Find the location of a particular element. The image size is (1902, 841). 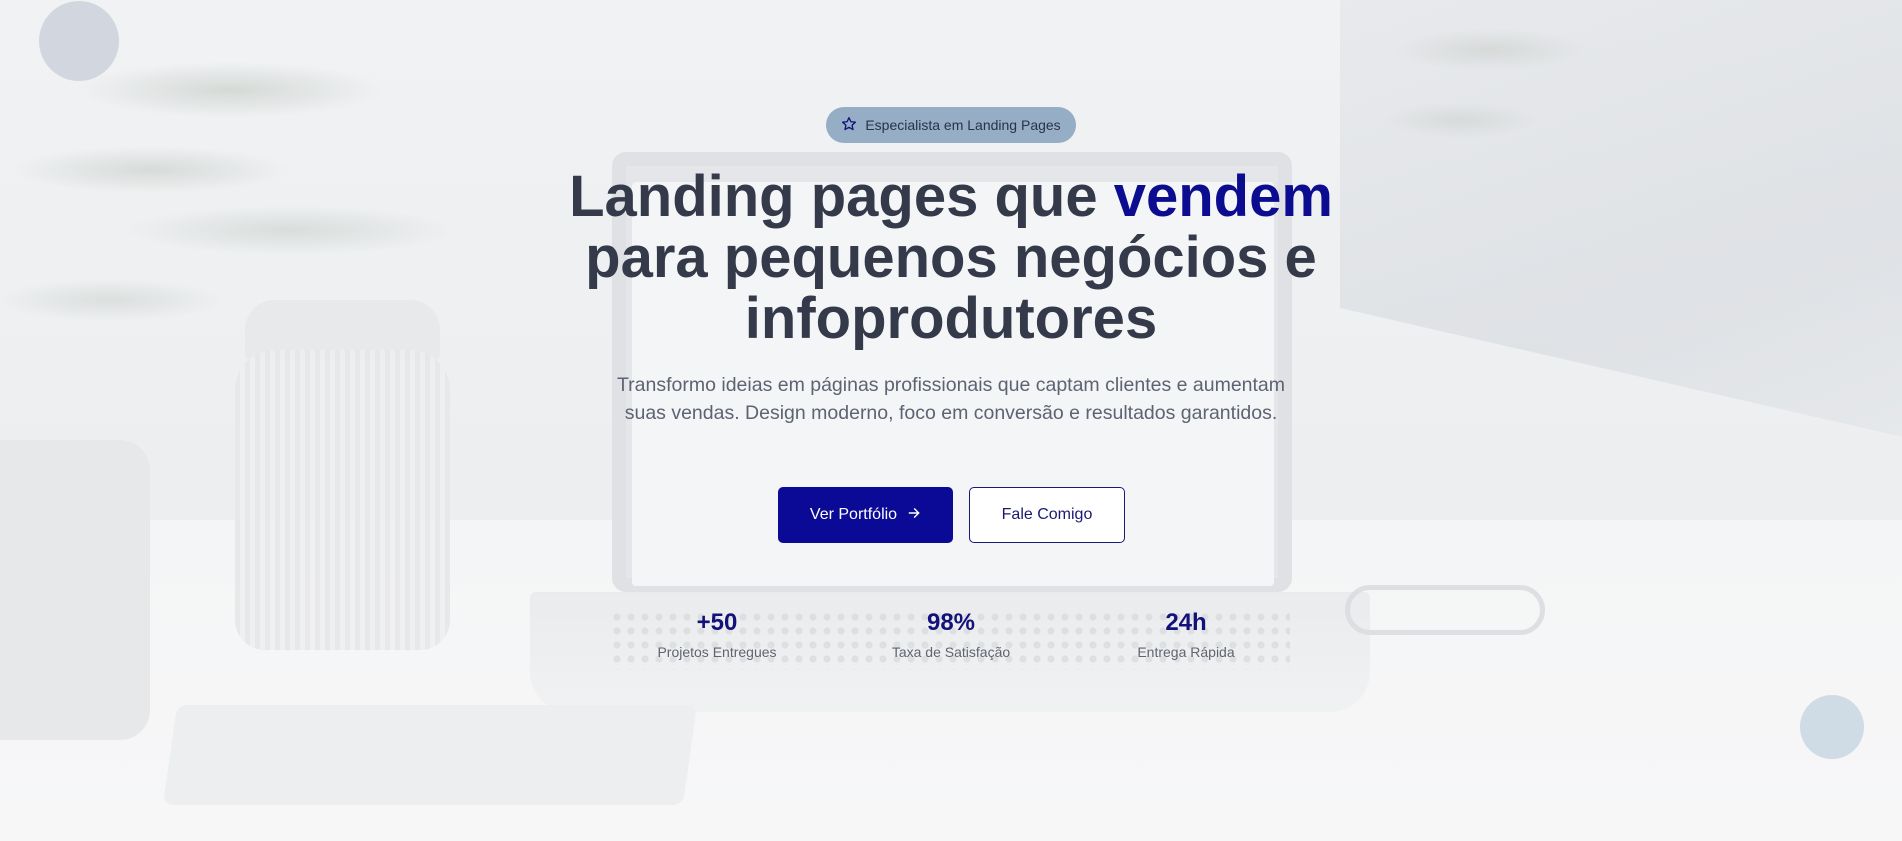

contact-me-label: Fale Comigo is located at coordinates (1047, 514).